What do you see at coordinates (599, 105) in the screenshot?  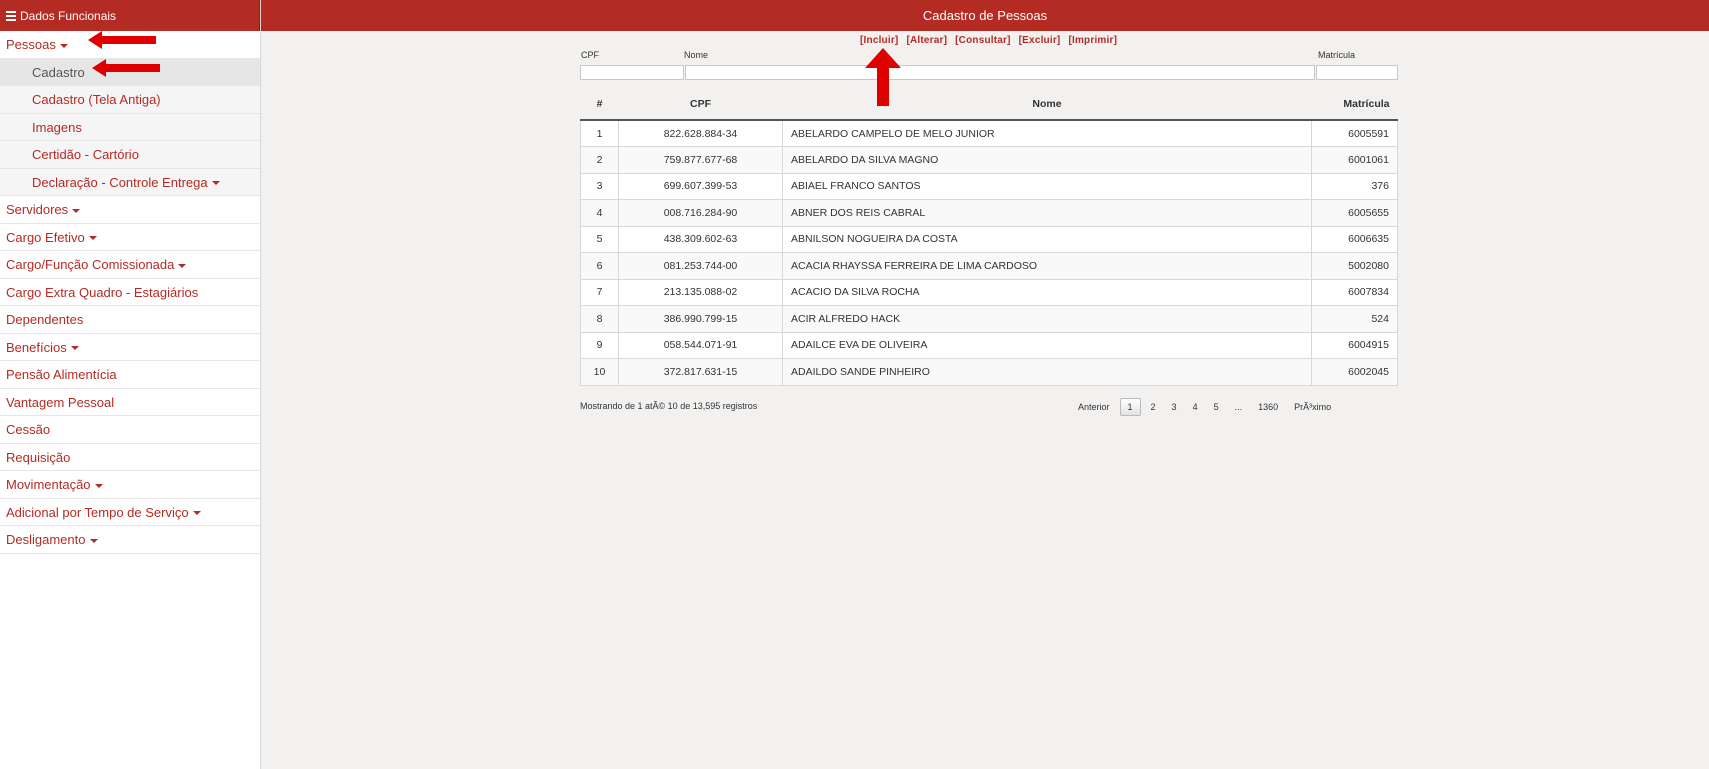 I see `col-header-num: #` at bounding box center [599, 105].